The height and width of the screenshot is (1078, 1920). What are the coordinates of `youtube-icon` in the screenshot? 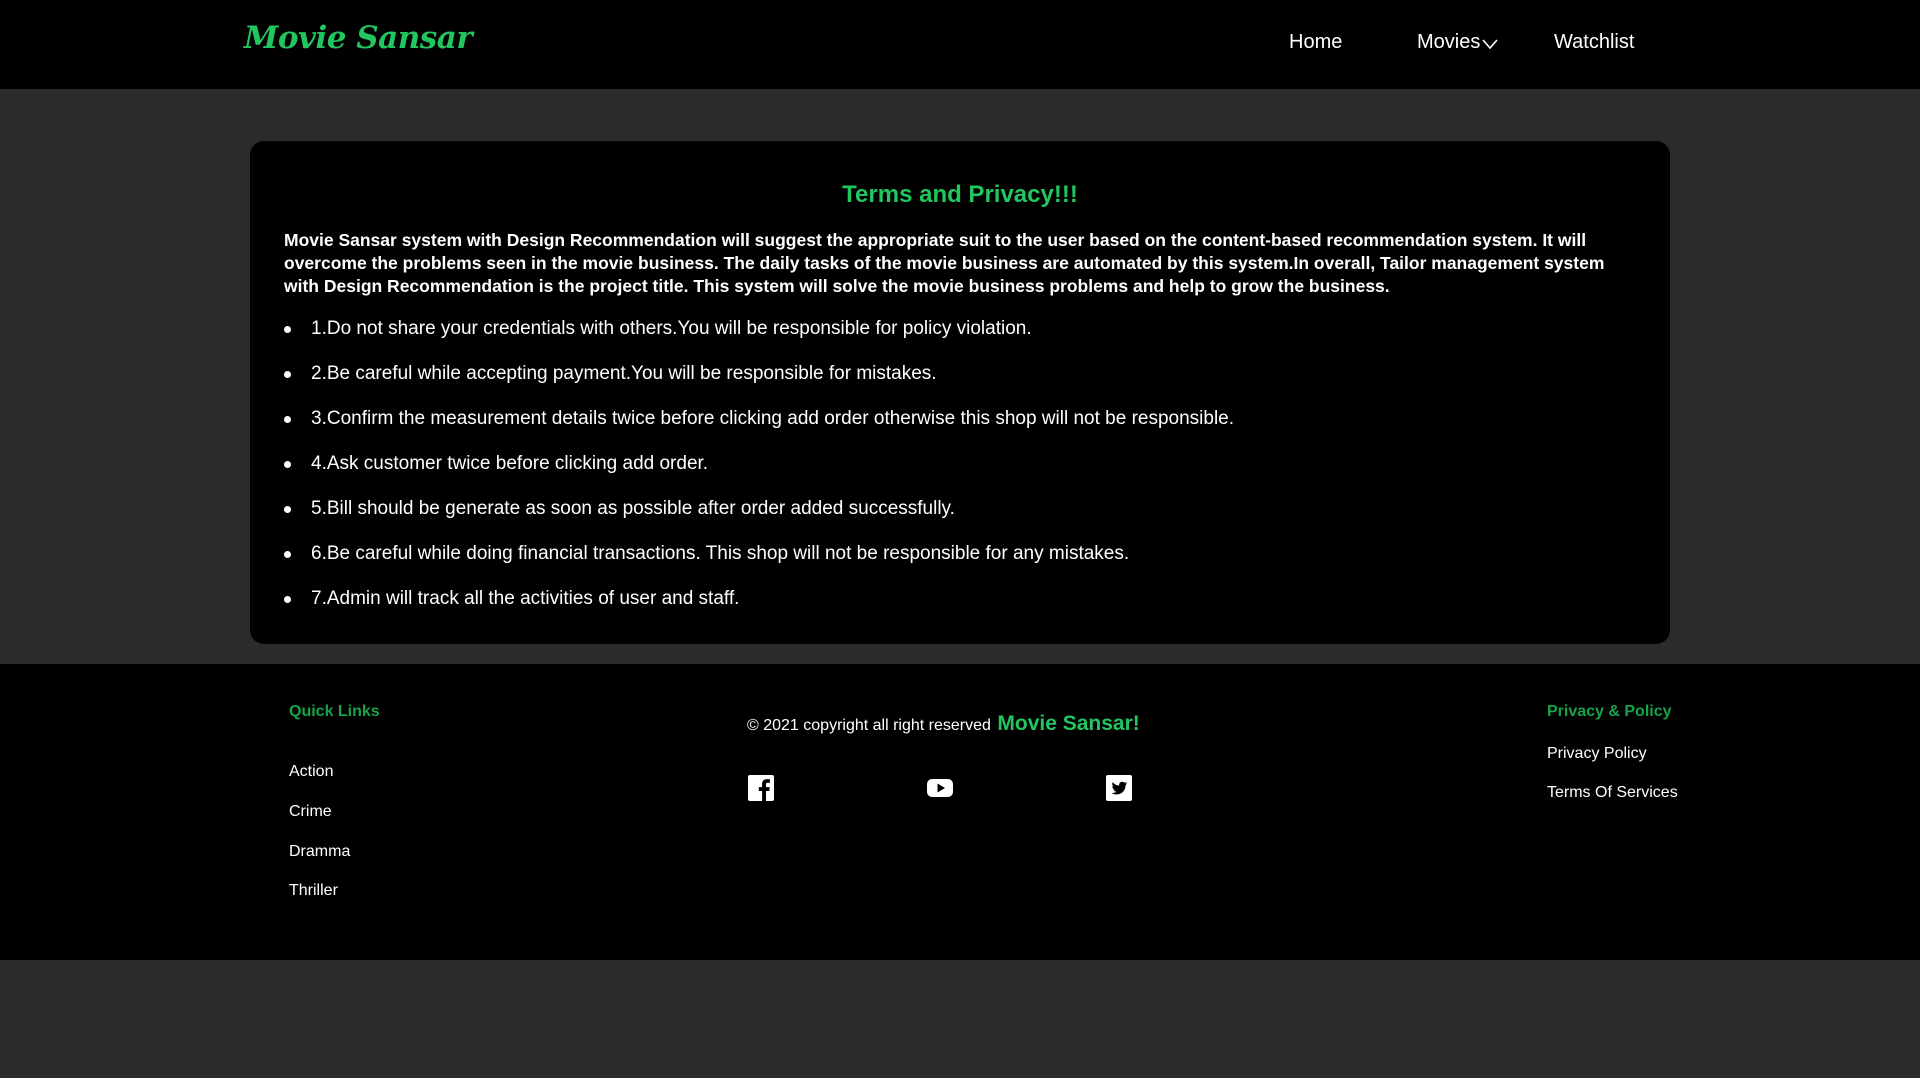 It's located at (940, 788).